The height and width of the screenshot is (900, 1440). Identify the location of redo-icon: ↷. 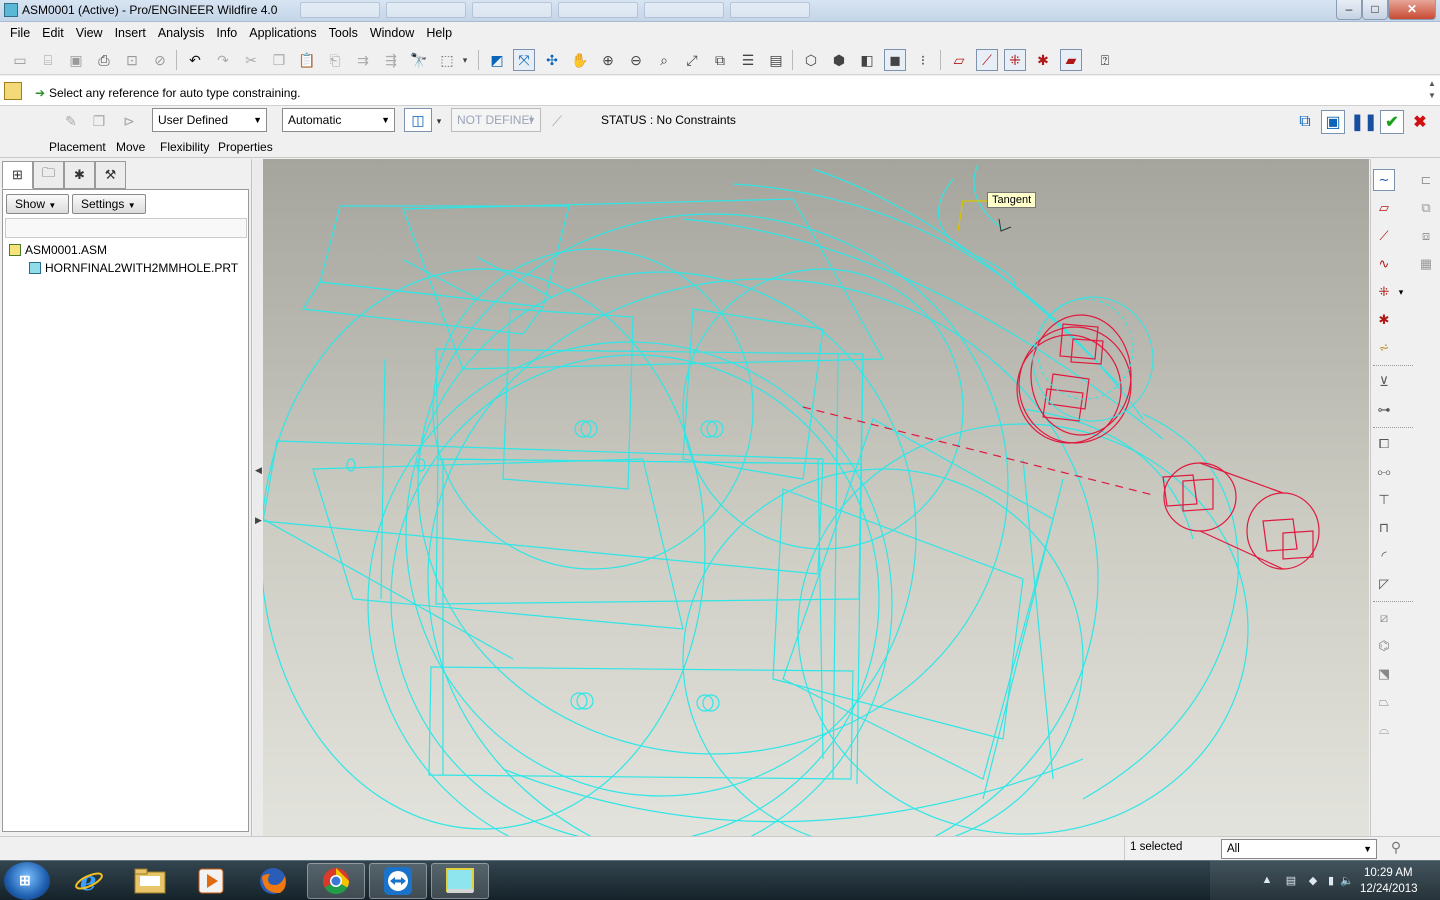
(223, 60).